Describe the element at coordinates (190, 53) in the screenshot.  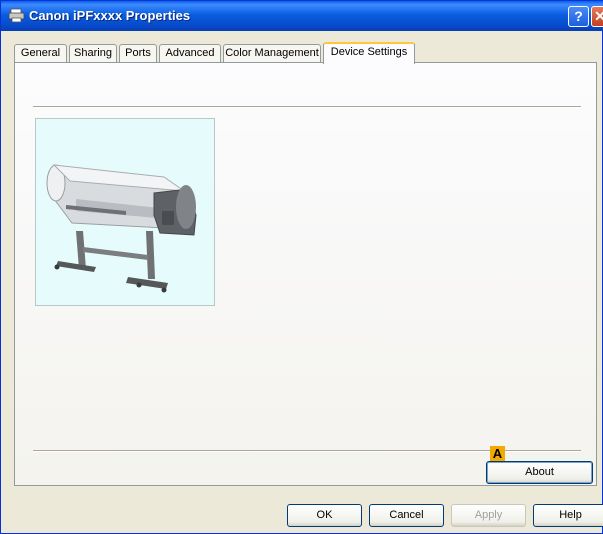
I see `tab-advanced: Advanced` at that location.